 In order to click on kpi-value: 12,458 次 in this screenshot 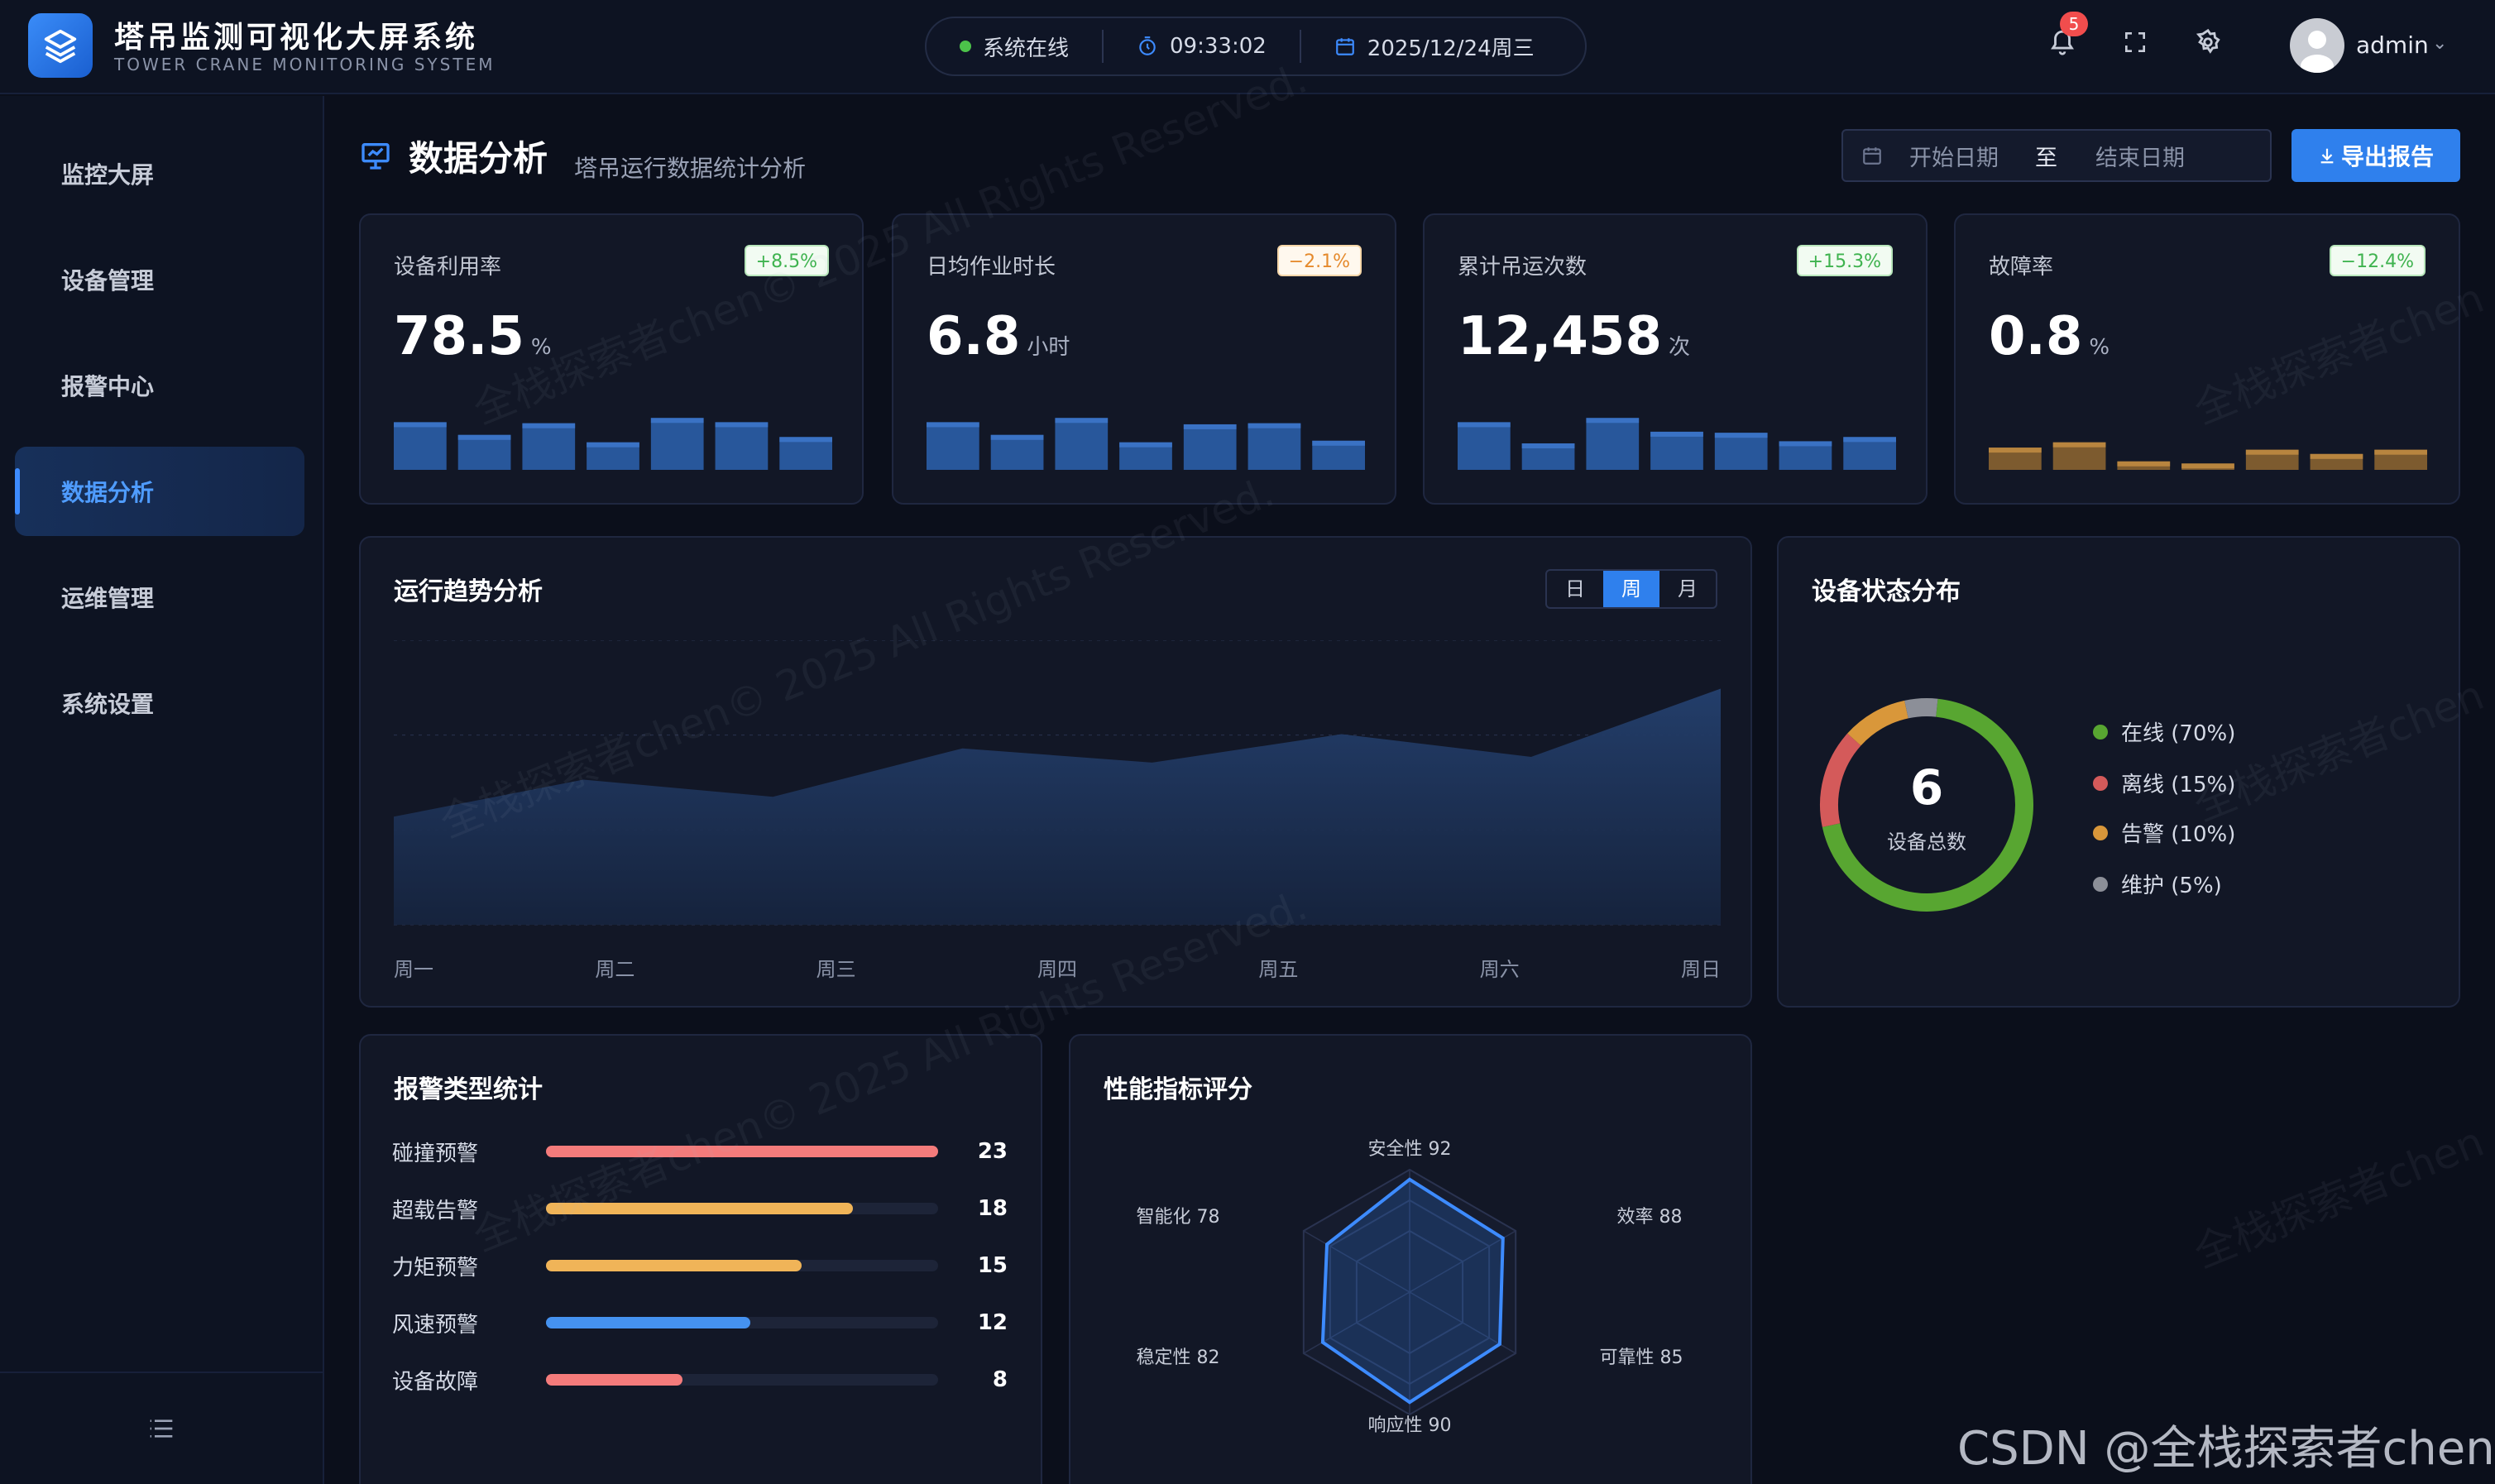, I will do `click(1574, 336)`.